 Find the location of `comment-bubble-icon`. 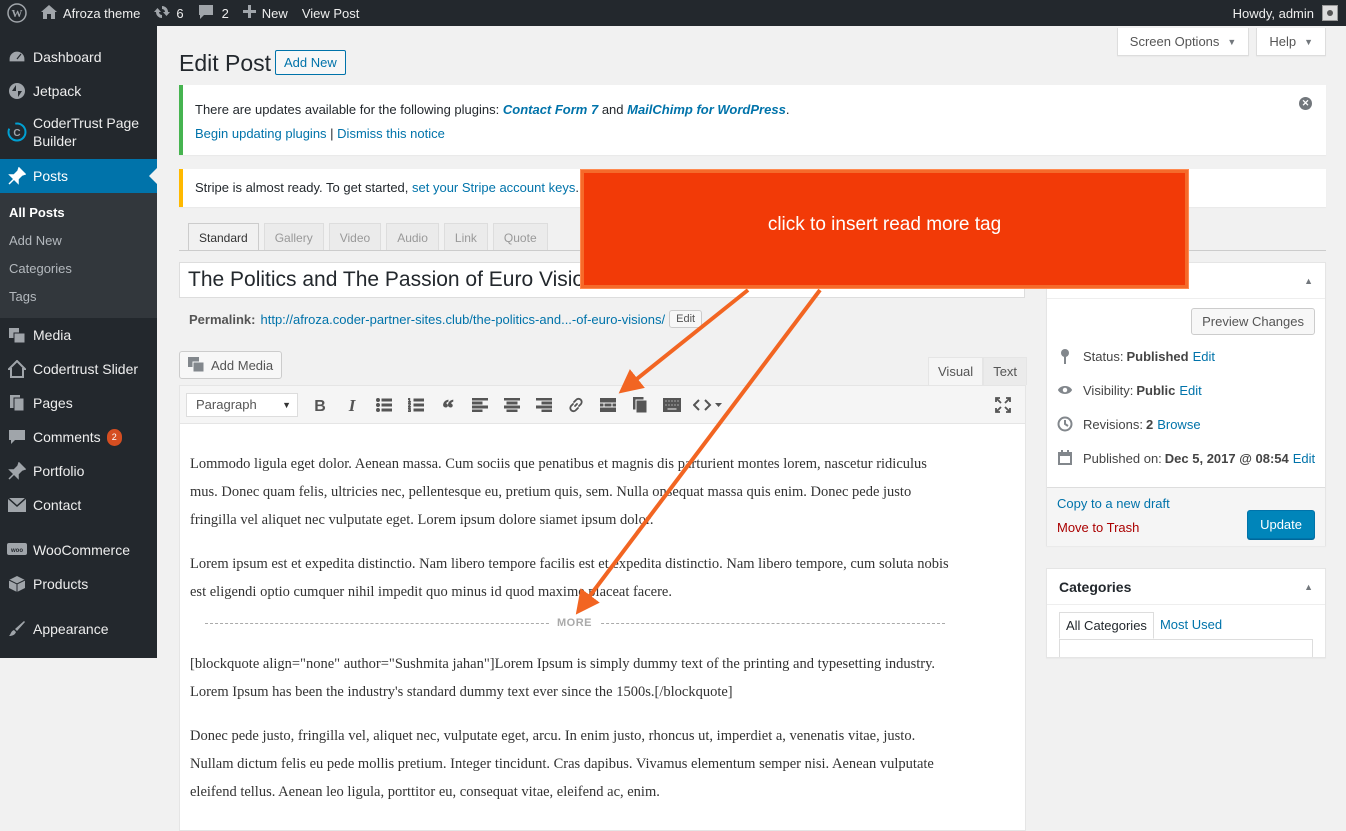

comment-bubble-icon is located at coordinates (206, 13).